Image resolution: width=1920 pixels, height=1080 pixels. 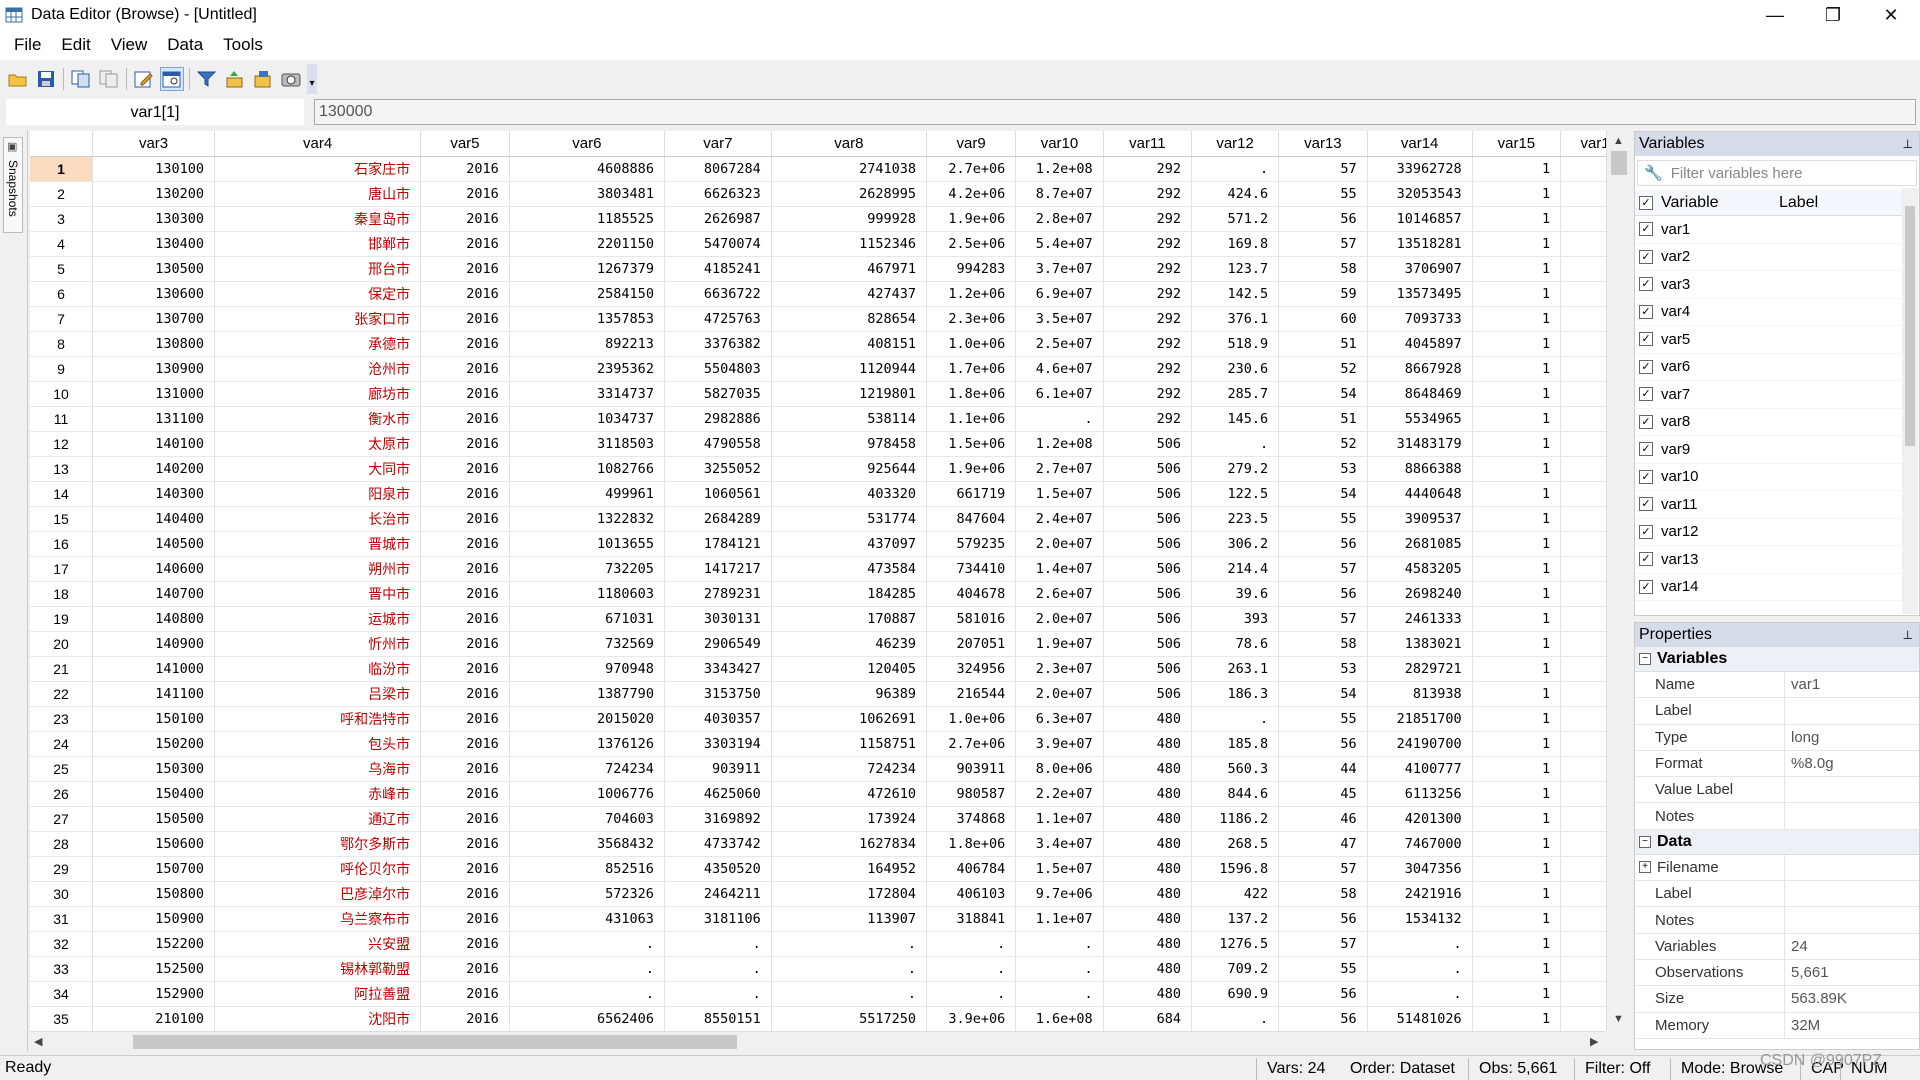 What do you see at coordinates (1059, 844) in the screenshot?
I see `table-cell: 3.4e+07` at bounding box center [1059, 844].